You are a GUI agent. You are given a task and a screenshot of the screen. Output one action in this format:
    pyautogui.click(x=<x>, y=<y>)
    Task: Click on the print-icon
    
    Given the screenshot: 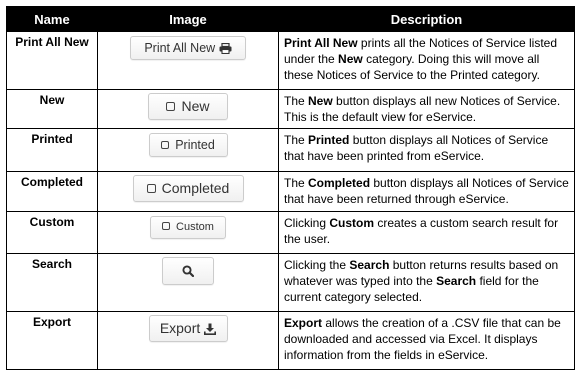 What is the action you would take?
    pyautogui.click(x=225, y=48)
    